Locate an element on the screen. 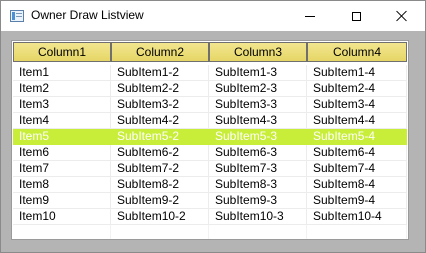 This screenshot has width=426, height=253. listview-header: Column1 Column2 Column3 Column4 is located at coordinates (210, 52).